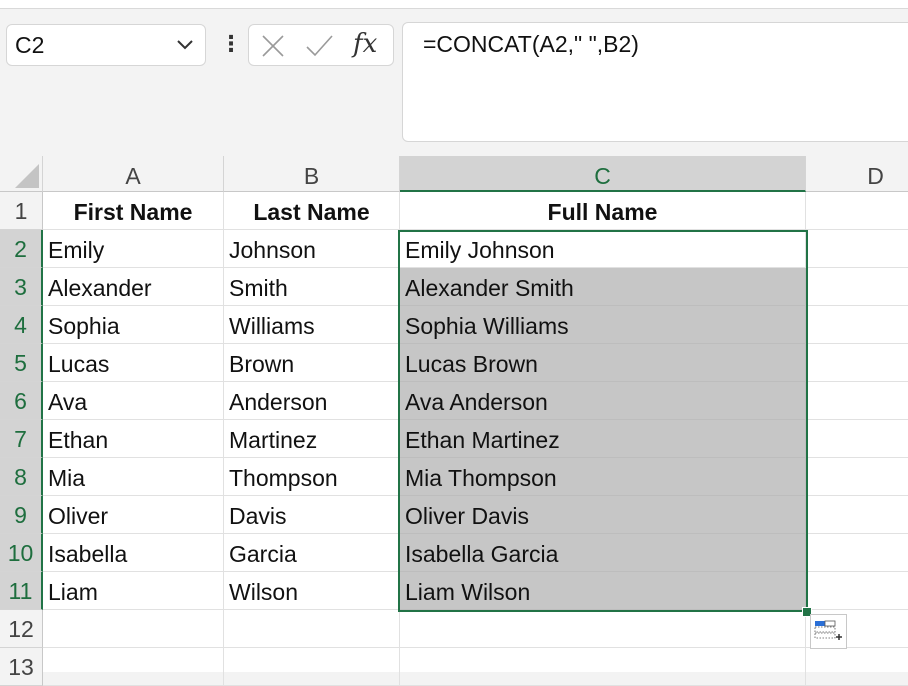  What do you see at coordinates (30, 44) in the screenshot?
I see `name-box-value: C2` at bounding box center [30, 44].